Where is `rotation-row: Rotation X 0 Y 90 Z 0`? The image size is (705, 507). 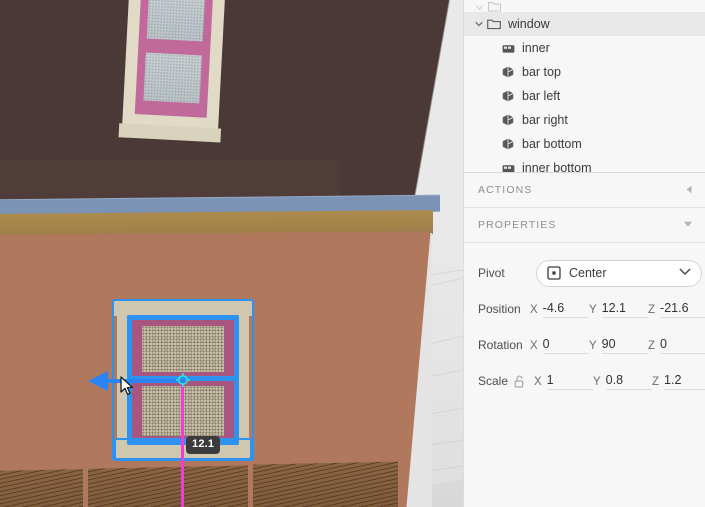 rotation-row: Rotation X 0 Y 90 Z 0 is located at coordinates (584, 345).